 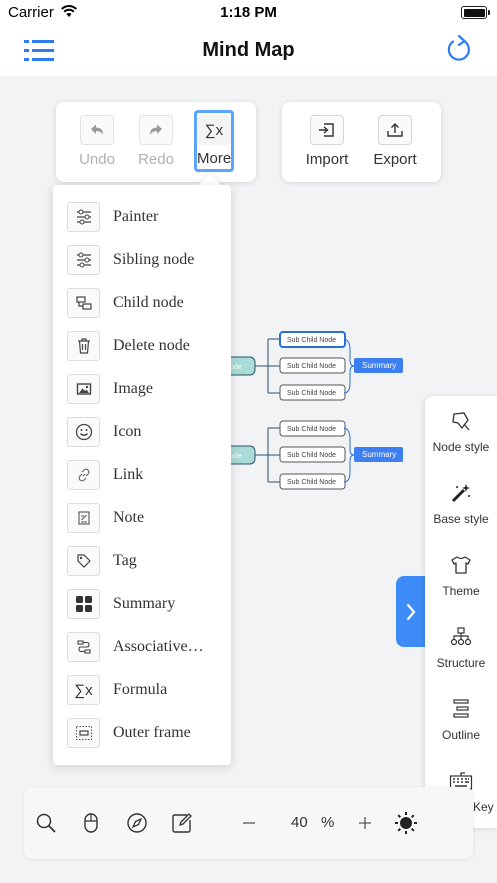 I want to click on panel-item-label: Outline, so click(x=461, y=735).